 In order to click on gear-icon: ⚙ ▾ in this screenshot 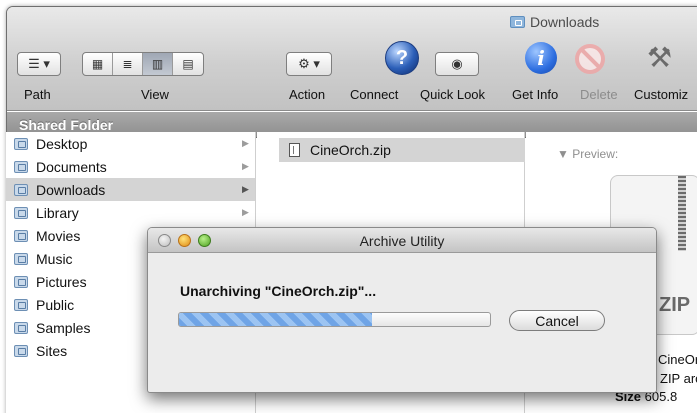, I will do `click(309, 63)`.